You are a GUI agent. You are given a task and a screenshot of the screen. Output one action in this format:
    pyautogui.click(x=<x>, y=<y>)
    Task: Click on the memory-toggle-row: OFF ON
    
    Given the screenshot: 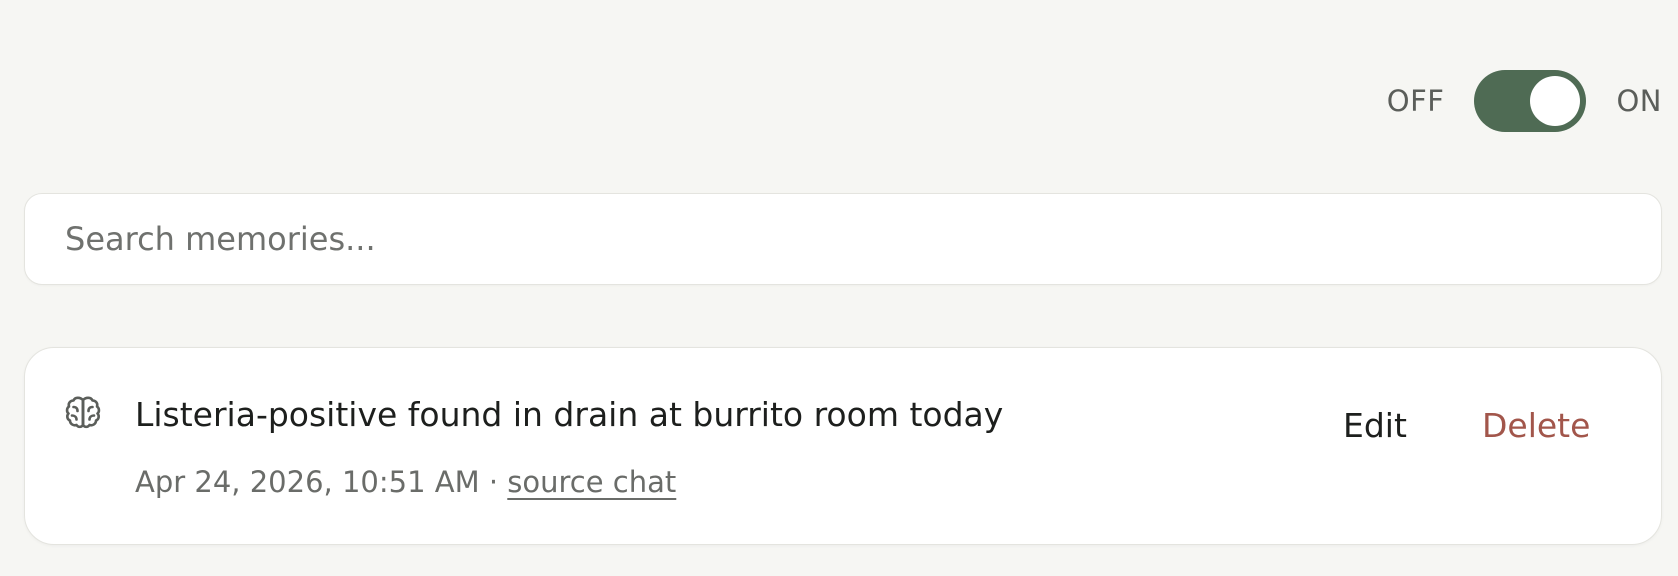 What is the action you would take?
    pyautogui.click(x=1524, y=101)
    